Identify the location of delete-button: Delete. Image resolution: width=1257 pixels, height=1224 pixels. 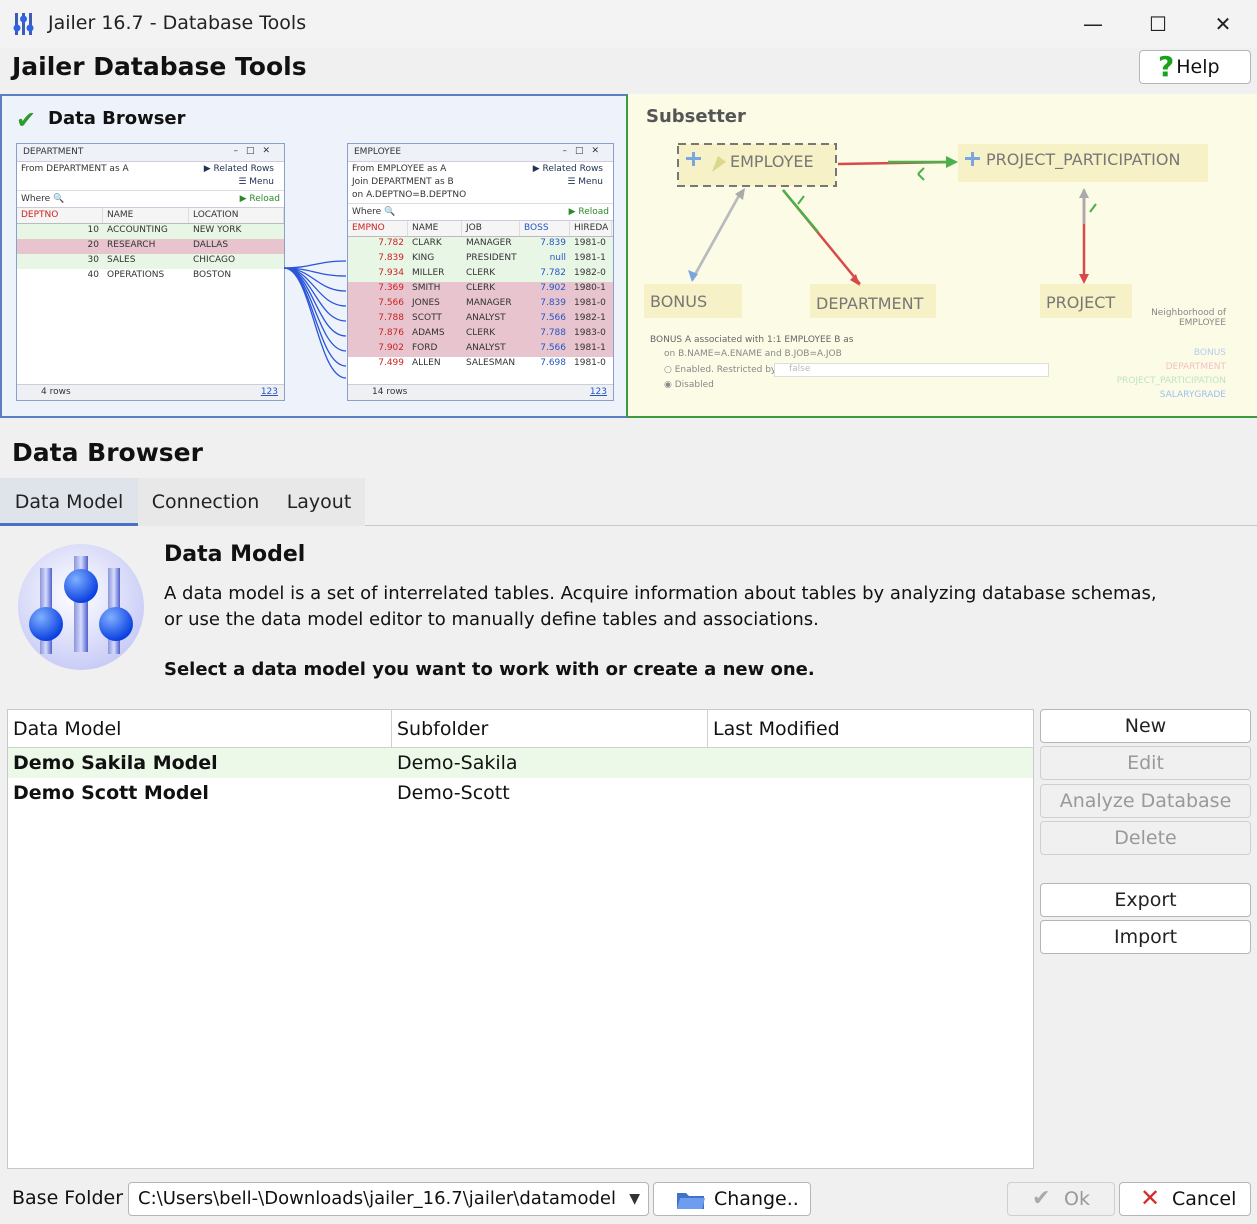
(1145, 838).